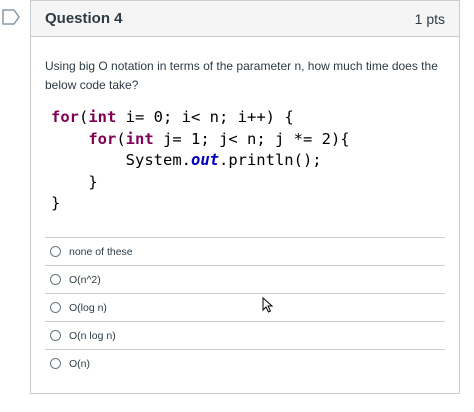  What do you see at coordinates (245, 363) in the screenshot?
I see `answer-option: O(n)` at bounding box center [245, 363].